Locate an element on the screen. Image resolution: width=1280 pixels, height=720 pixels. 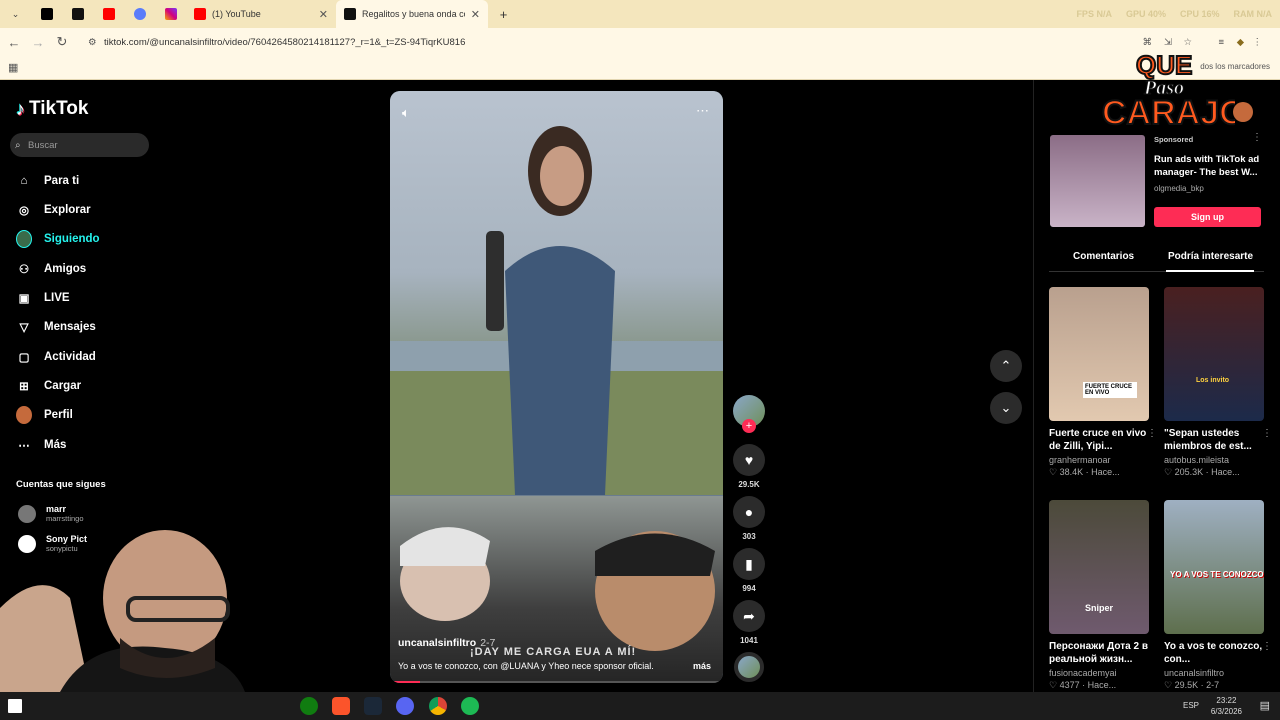
search-input: ⌕ Buscar is located at coordinates (79, 145).